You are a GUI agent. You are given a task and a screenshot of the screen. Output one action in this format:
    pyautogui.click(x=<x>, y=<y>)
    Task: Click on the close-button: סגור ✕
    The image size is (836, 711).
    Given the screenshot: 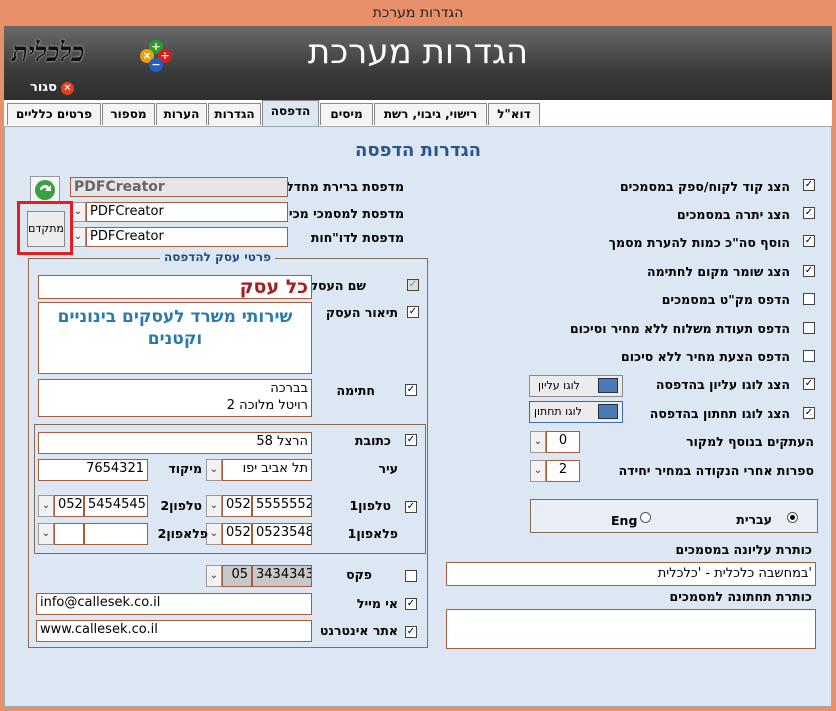 What is the action you would take?
    pyautogui.click(x=52, y=87)
    